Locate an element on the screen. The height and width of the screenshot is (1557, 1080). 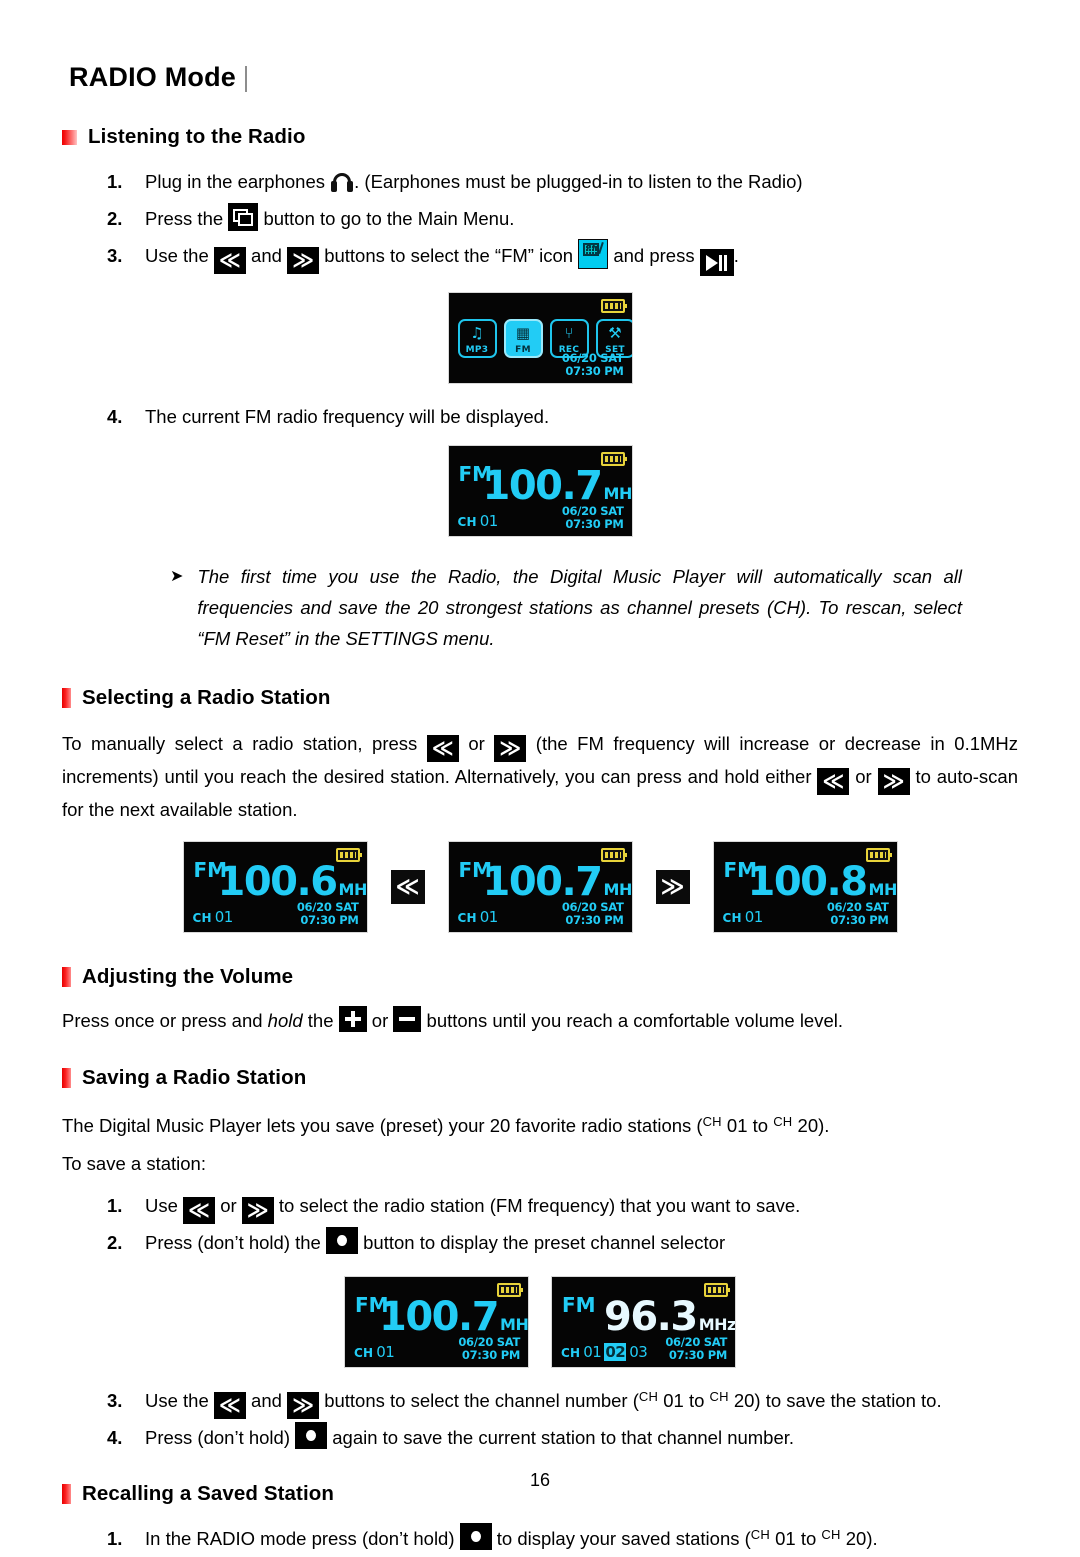
para-part1: Press once or press and is located at coordinates (162, 1020).